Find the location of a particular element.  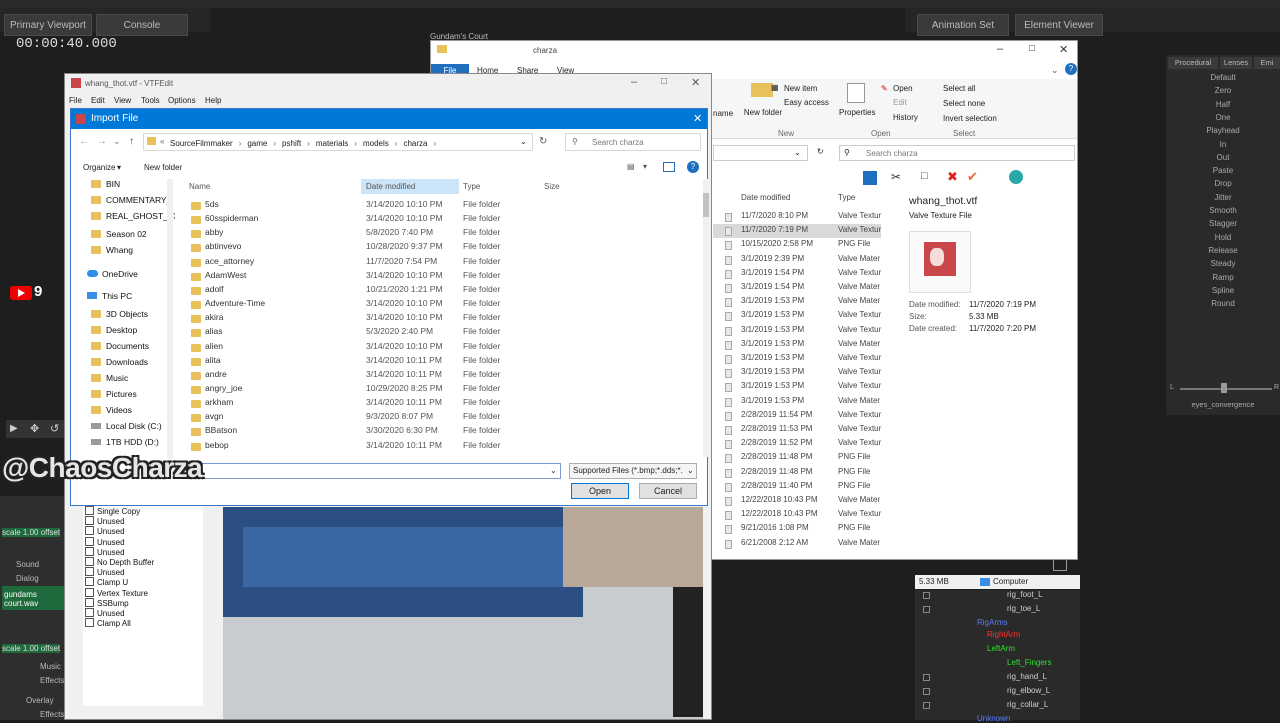

list-item: abby 5/8/2020 7:40 PM File folder is located at coordinates (399, 234).